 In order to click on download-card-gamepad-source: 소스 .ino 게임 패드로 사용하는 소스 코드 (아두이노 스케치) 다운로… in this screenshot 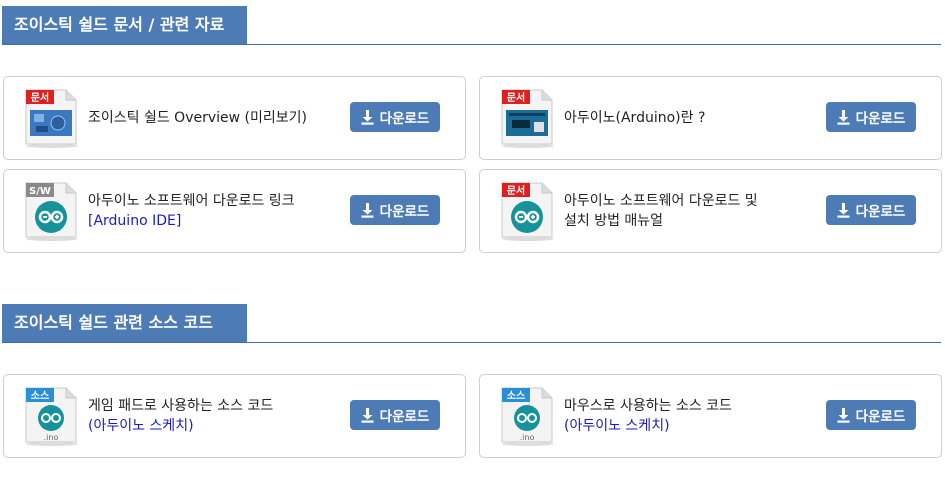, I will do `click(234, 416)`.